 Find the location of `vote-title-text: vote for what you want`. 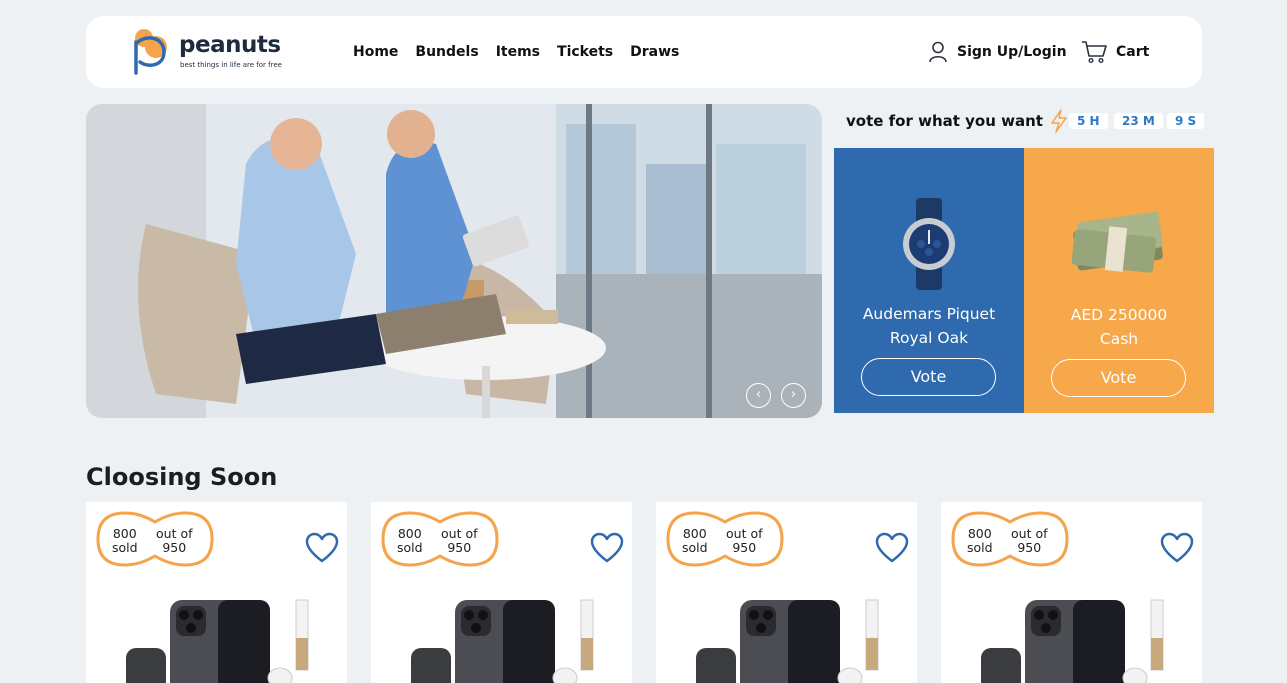

vote-title-text: vote for what you want is located at coordinates (944, 121).